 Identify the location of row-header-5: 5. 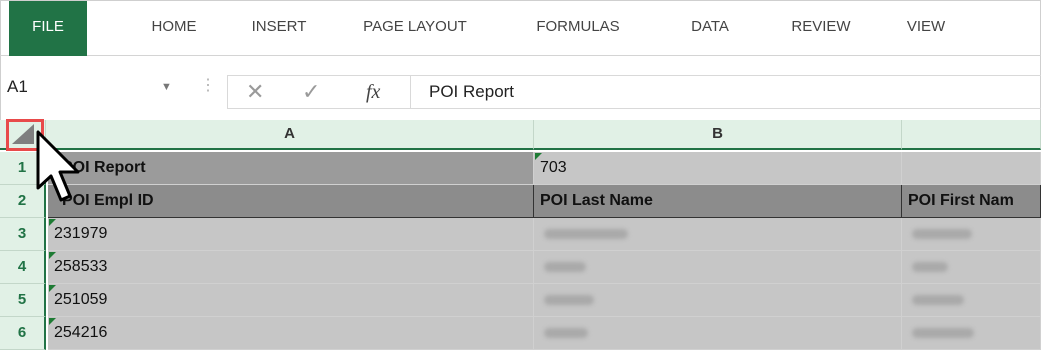
(23, 300).